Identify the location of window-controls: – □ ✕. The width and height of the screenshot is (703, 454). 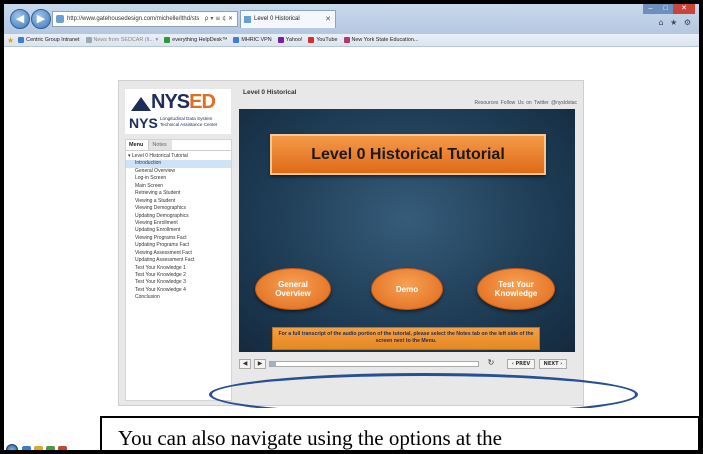
(669, 9).